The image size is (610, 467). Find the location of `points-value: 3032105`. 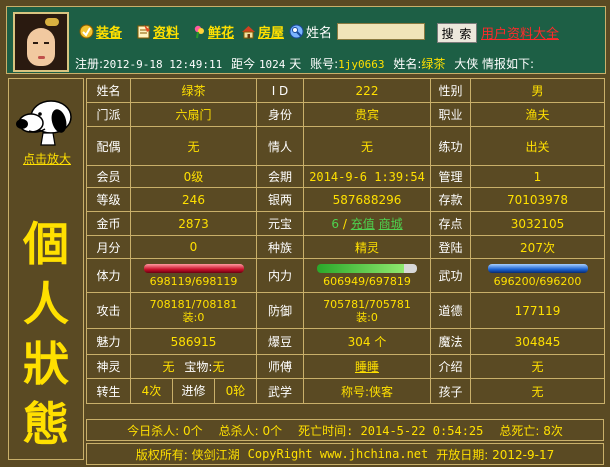

points-value: 3032105 is located at coordinates (537, 223).